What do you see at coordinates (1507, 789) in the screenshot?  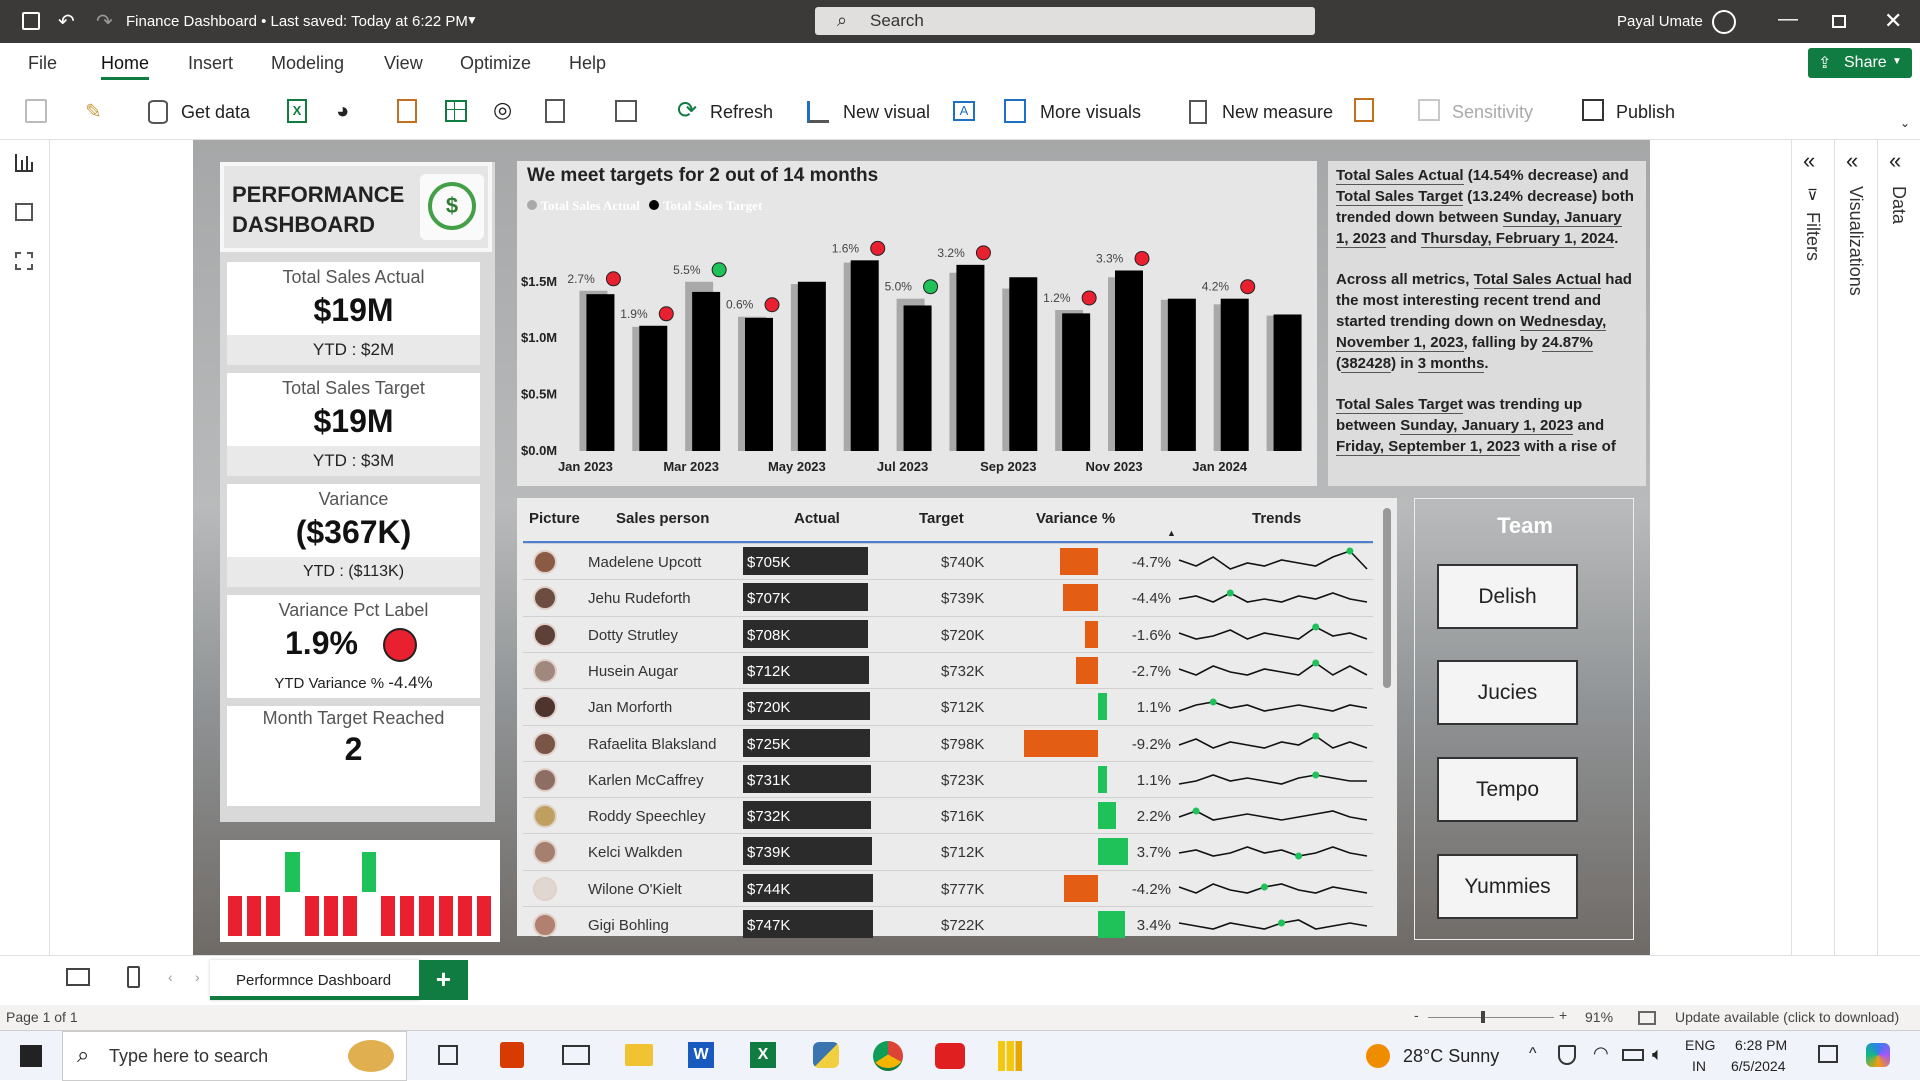 I see `team-button-tempo: Tempo` at bounding box center [1507, 789].